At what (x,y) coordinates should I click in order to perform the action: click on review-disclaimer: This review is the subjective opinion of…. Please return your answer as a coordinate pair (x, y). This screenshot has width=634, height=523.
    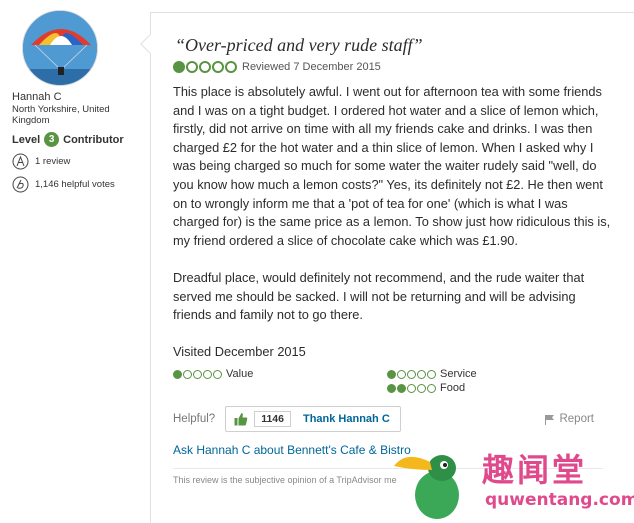
    Looking at the image, I should click on (285, 480).